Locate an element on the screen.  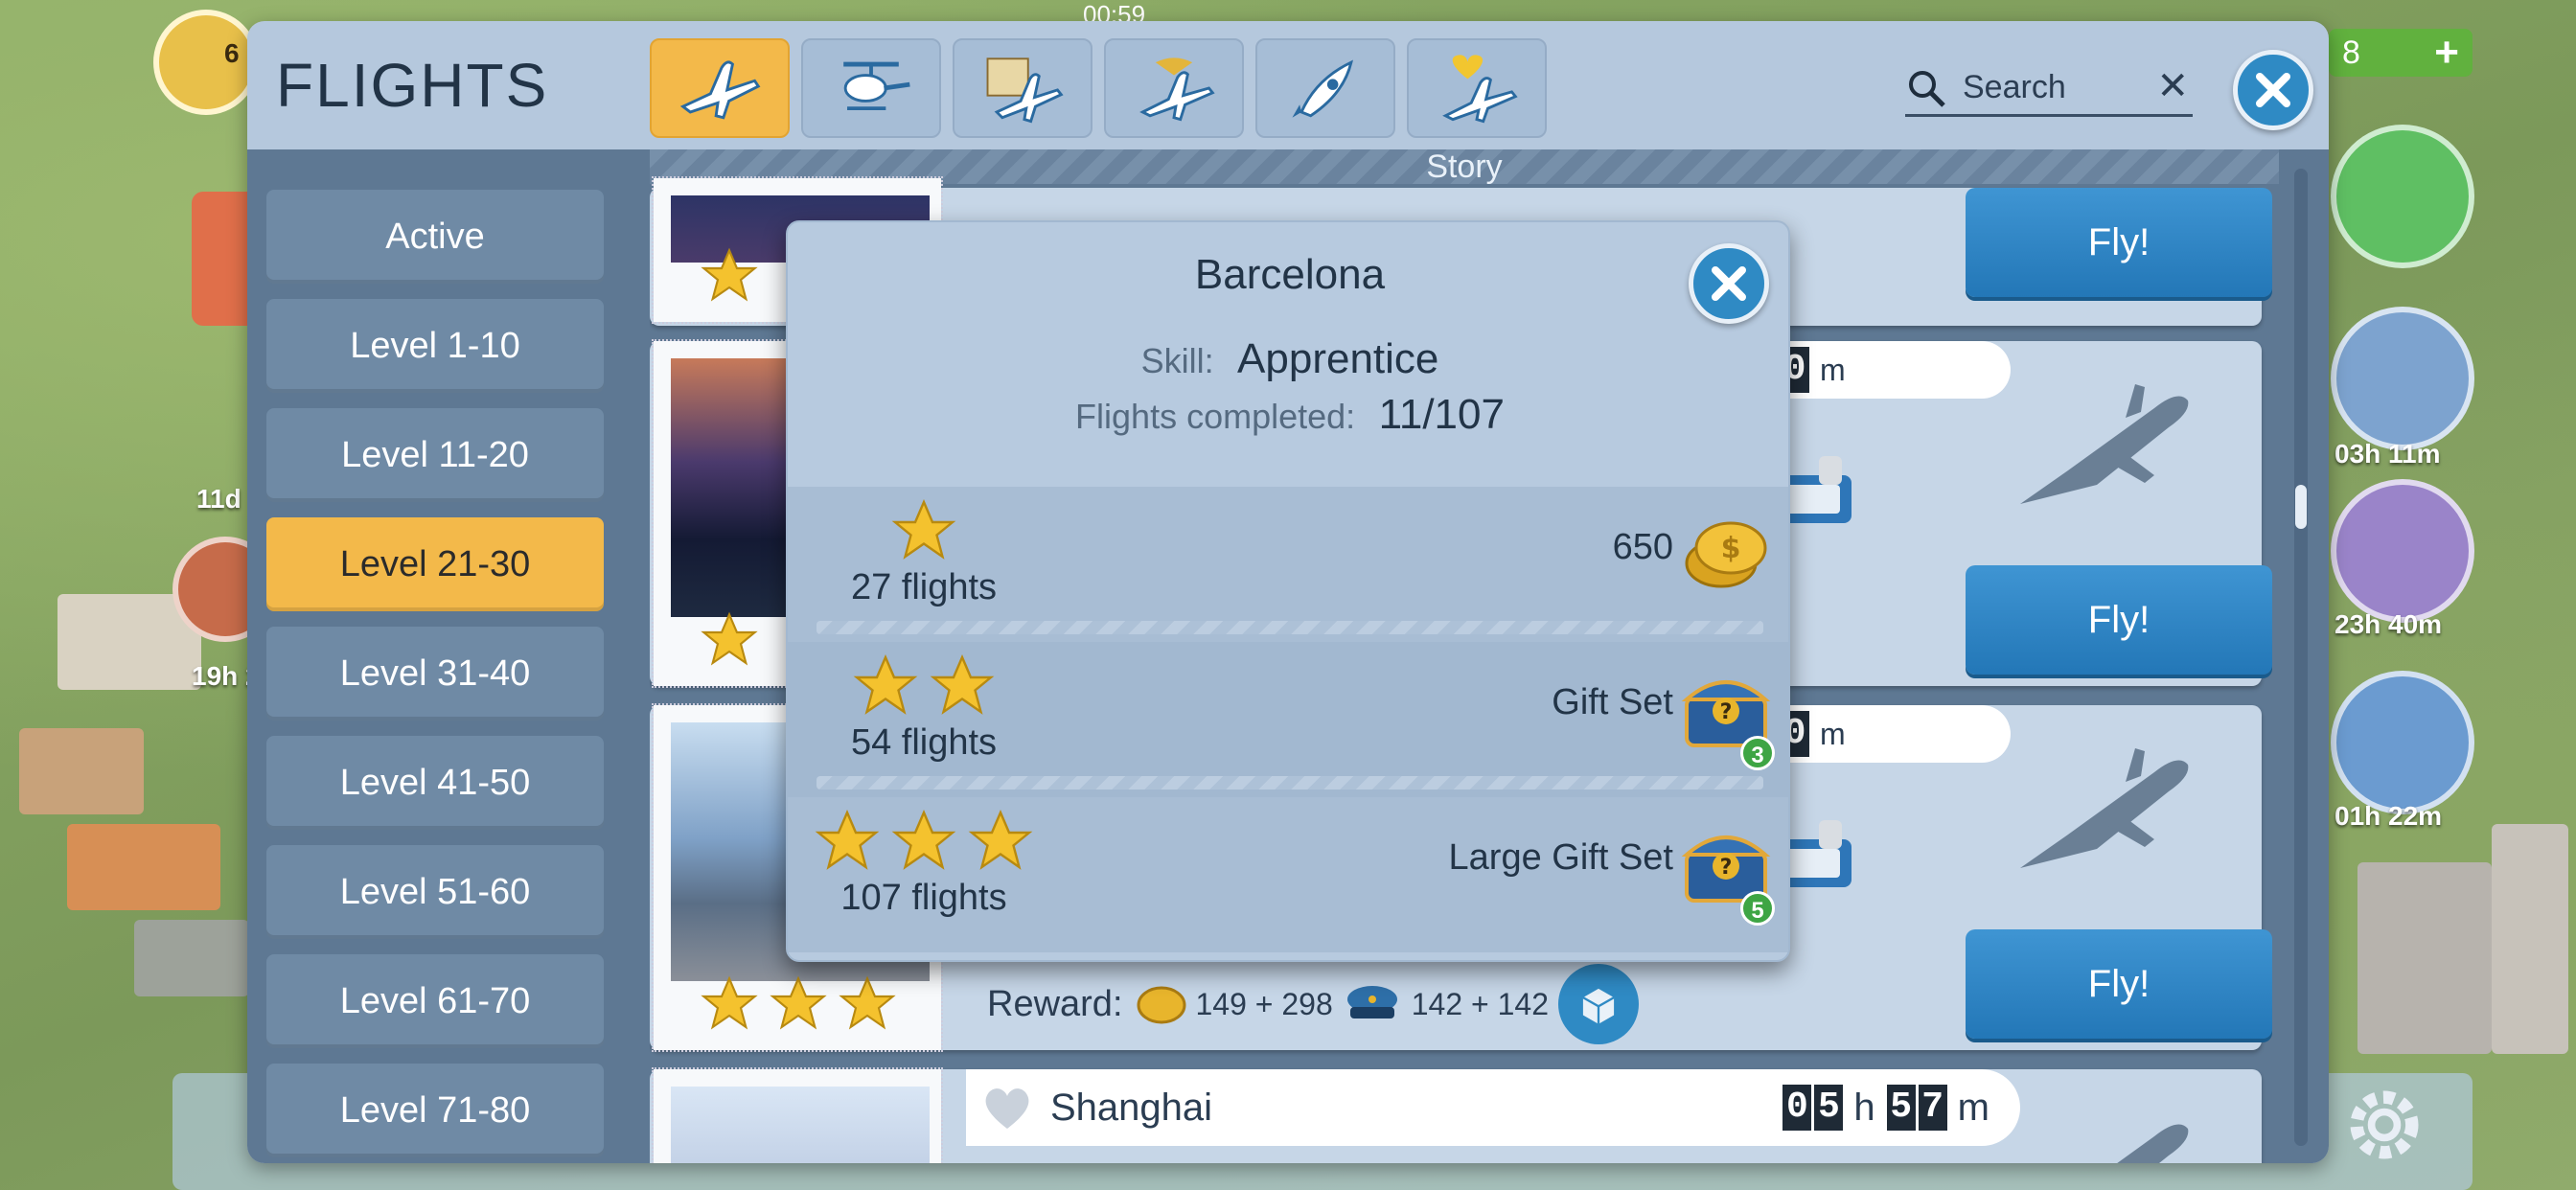
tab-map-plane is located at coordinates (1023, 88).